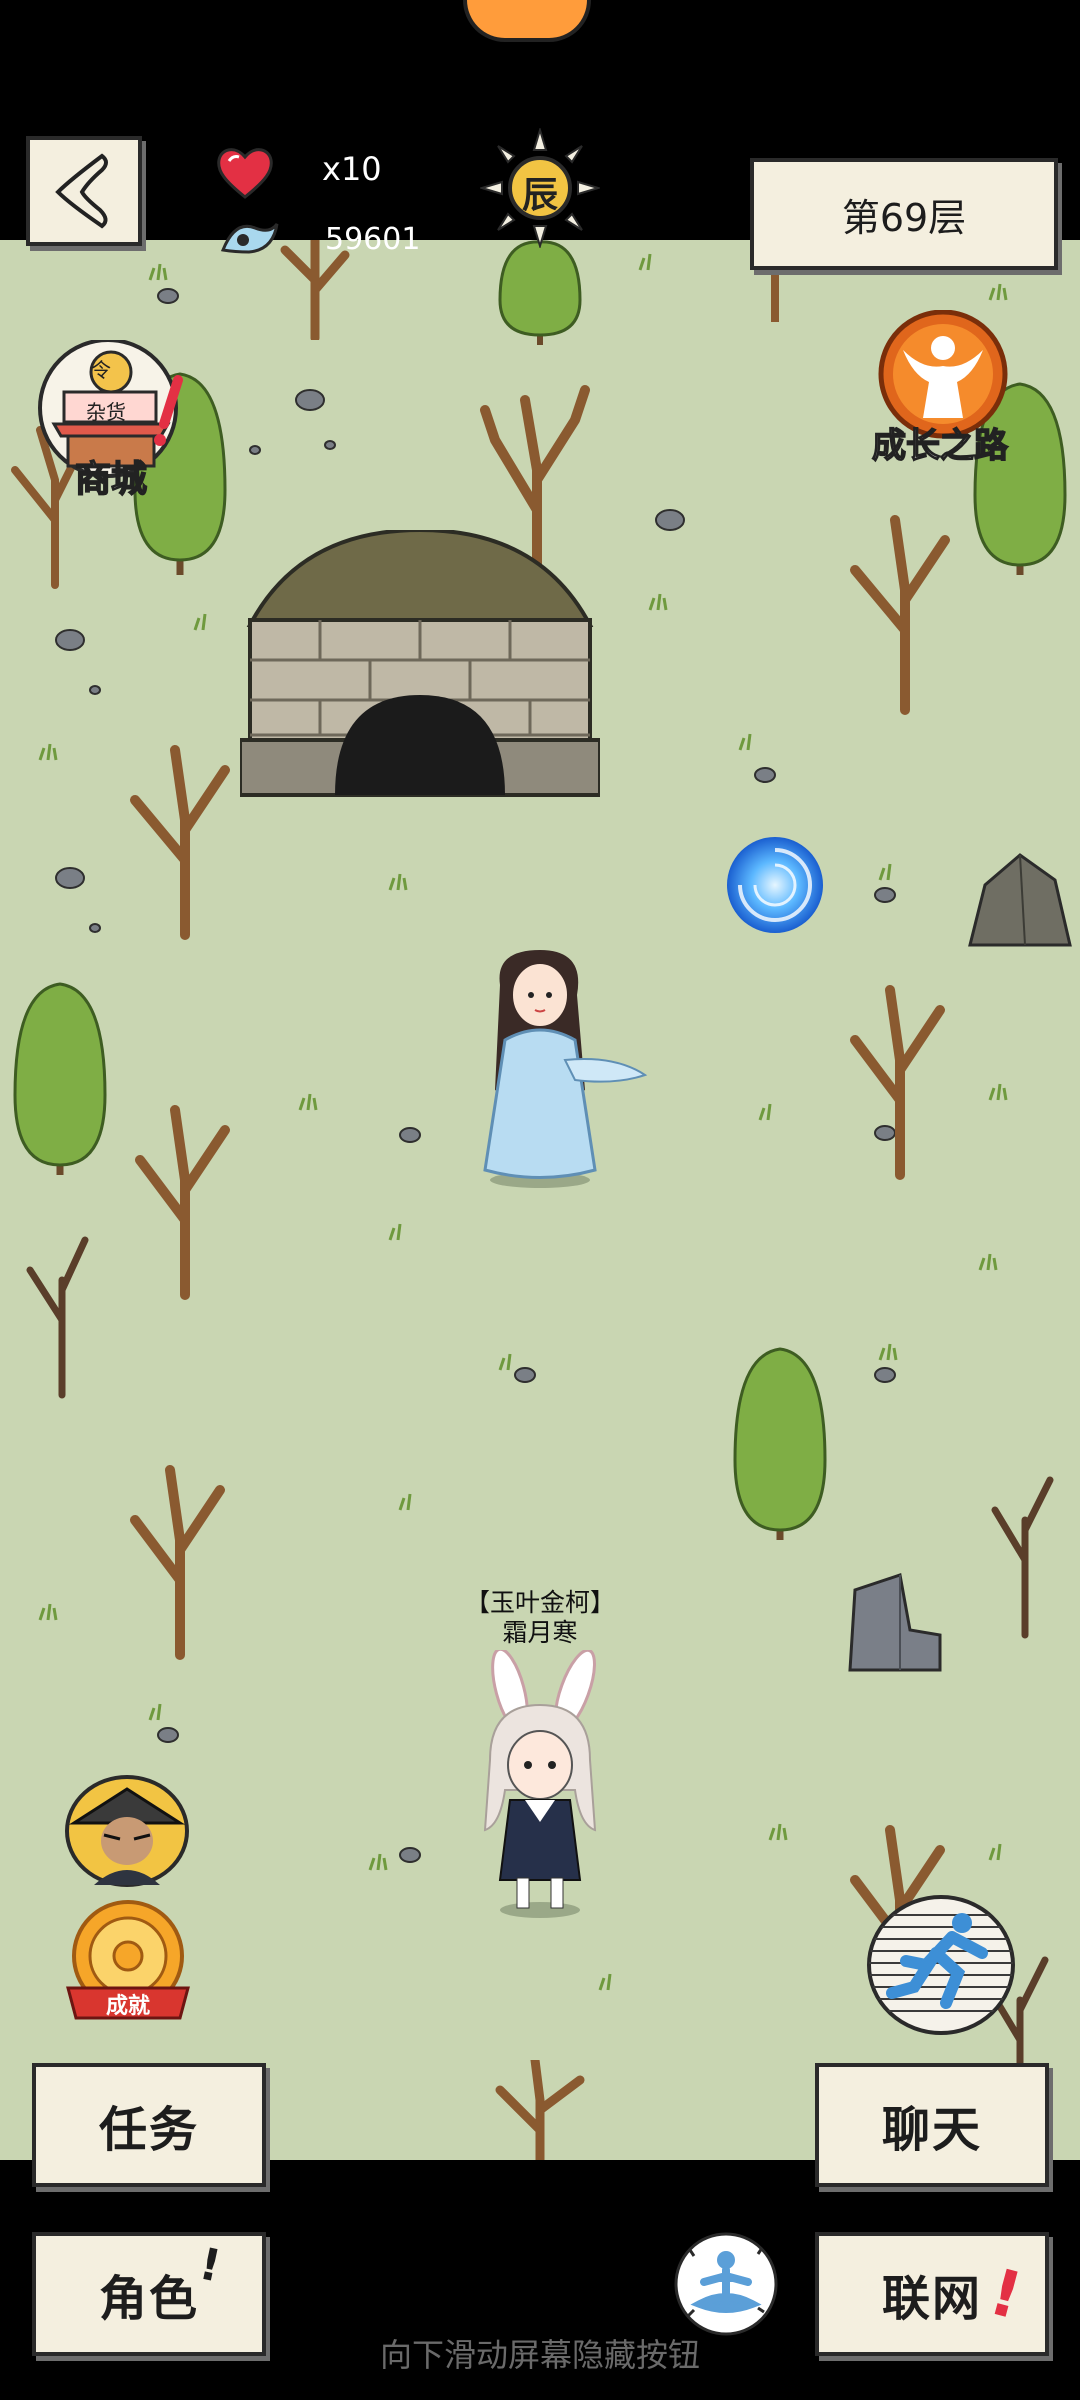  I want to click on shop-shortcut: 令 杂货 商城, so click(111, 420).